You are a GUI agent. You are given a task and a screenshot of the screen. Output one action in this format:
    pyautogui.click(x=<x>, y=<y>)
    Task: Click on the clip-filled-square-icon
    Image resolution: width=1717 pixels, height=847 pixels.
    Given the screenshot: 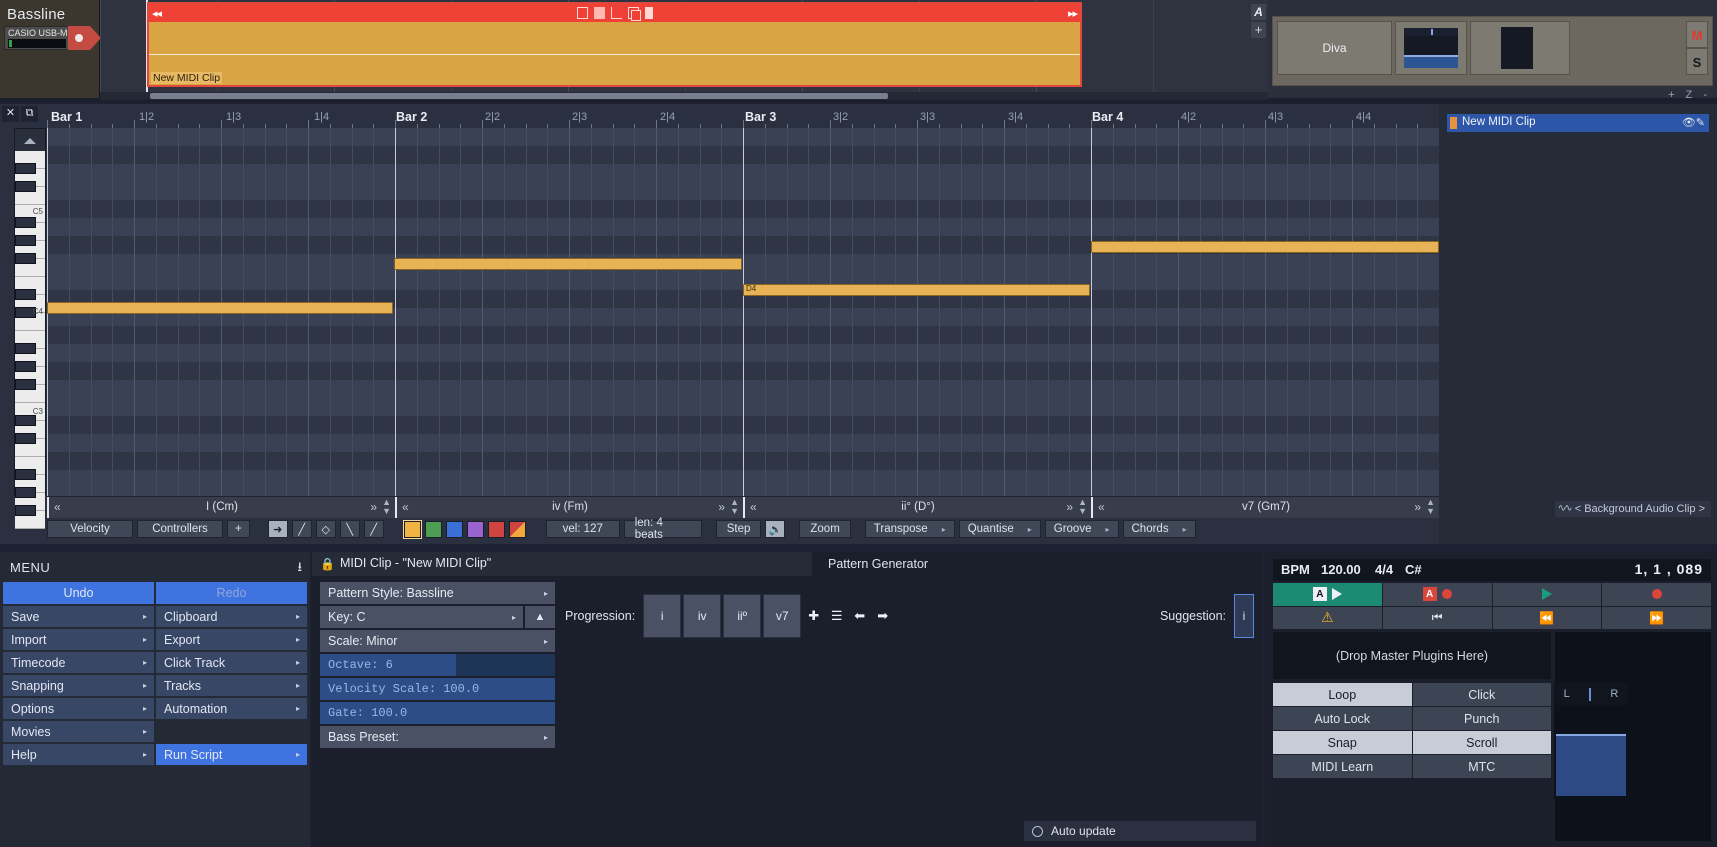 What is the action you would take?
    pyautogui.click(x=599, y=13)
    